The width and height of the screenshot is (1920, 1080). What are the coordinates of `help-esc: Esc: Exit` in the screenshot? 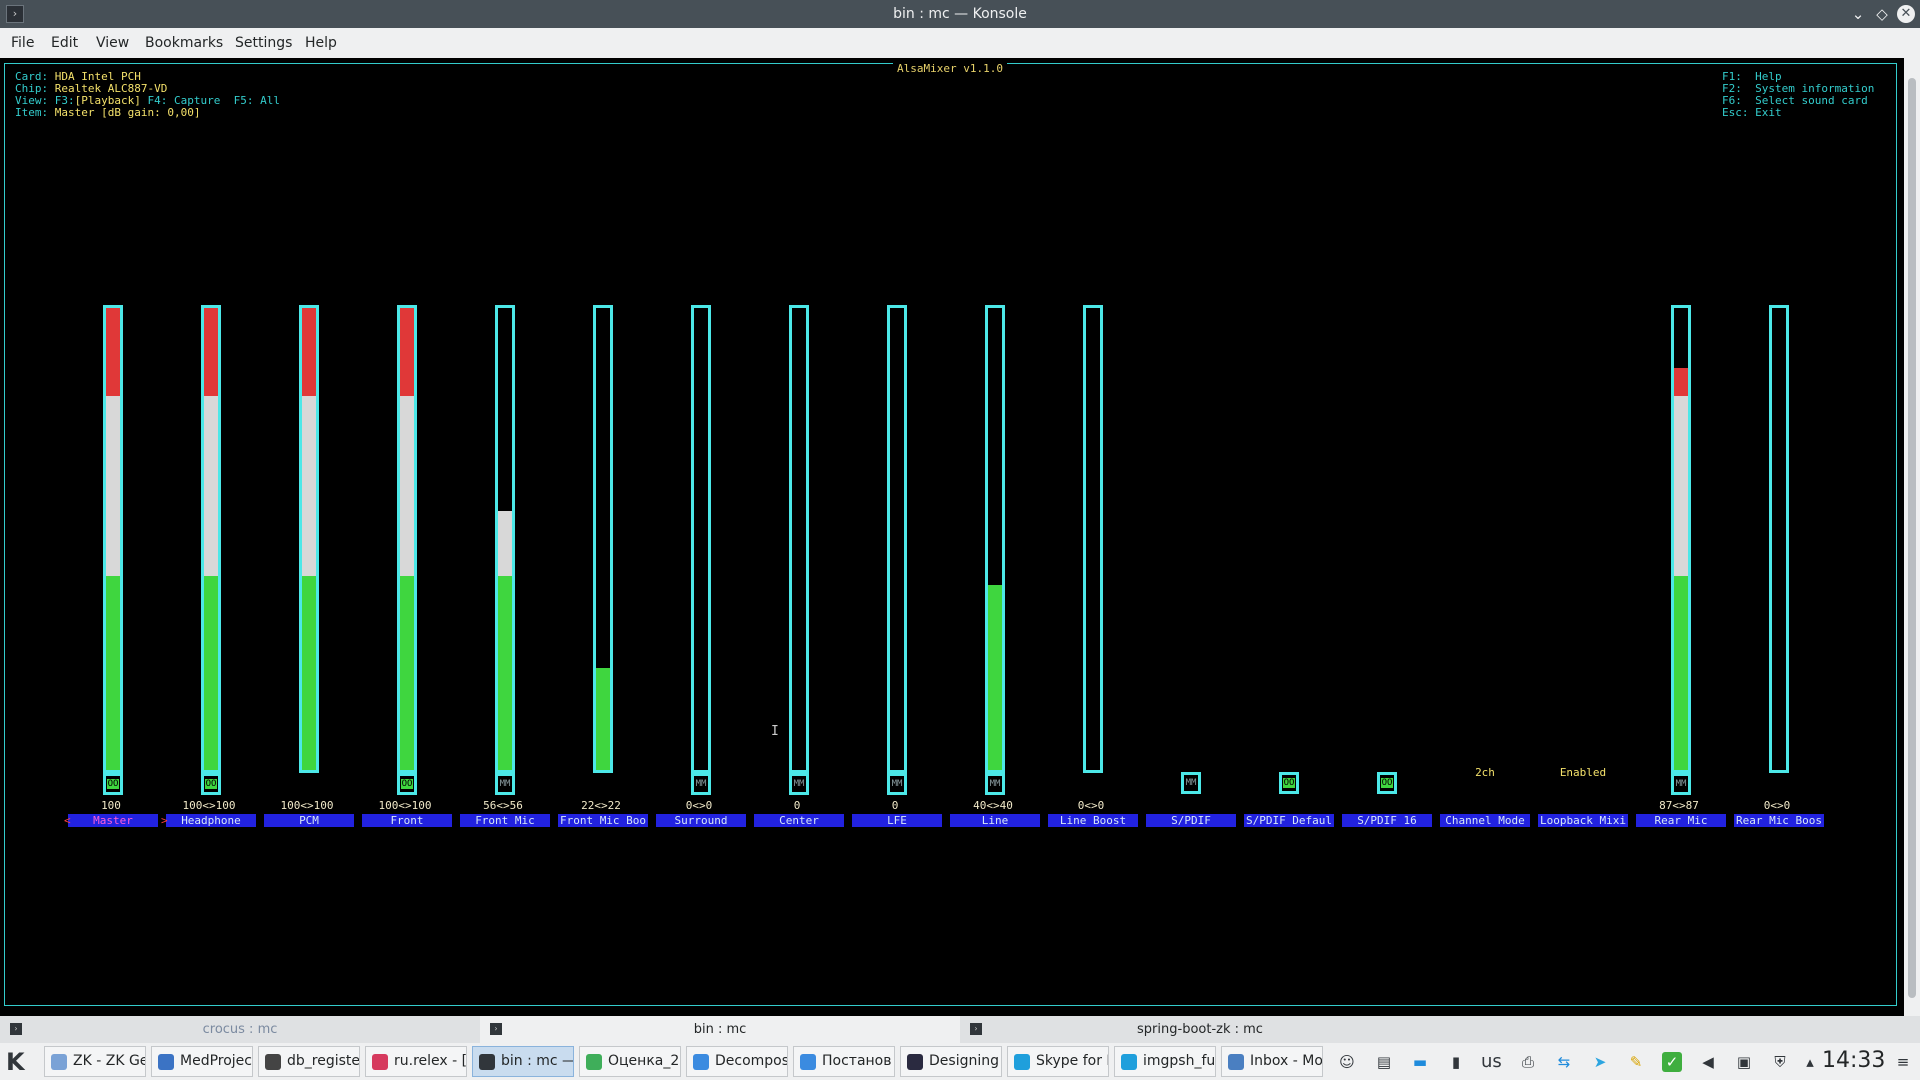 It's located at (1752, 112).